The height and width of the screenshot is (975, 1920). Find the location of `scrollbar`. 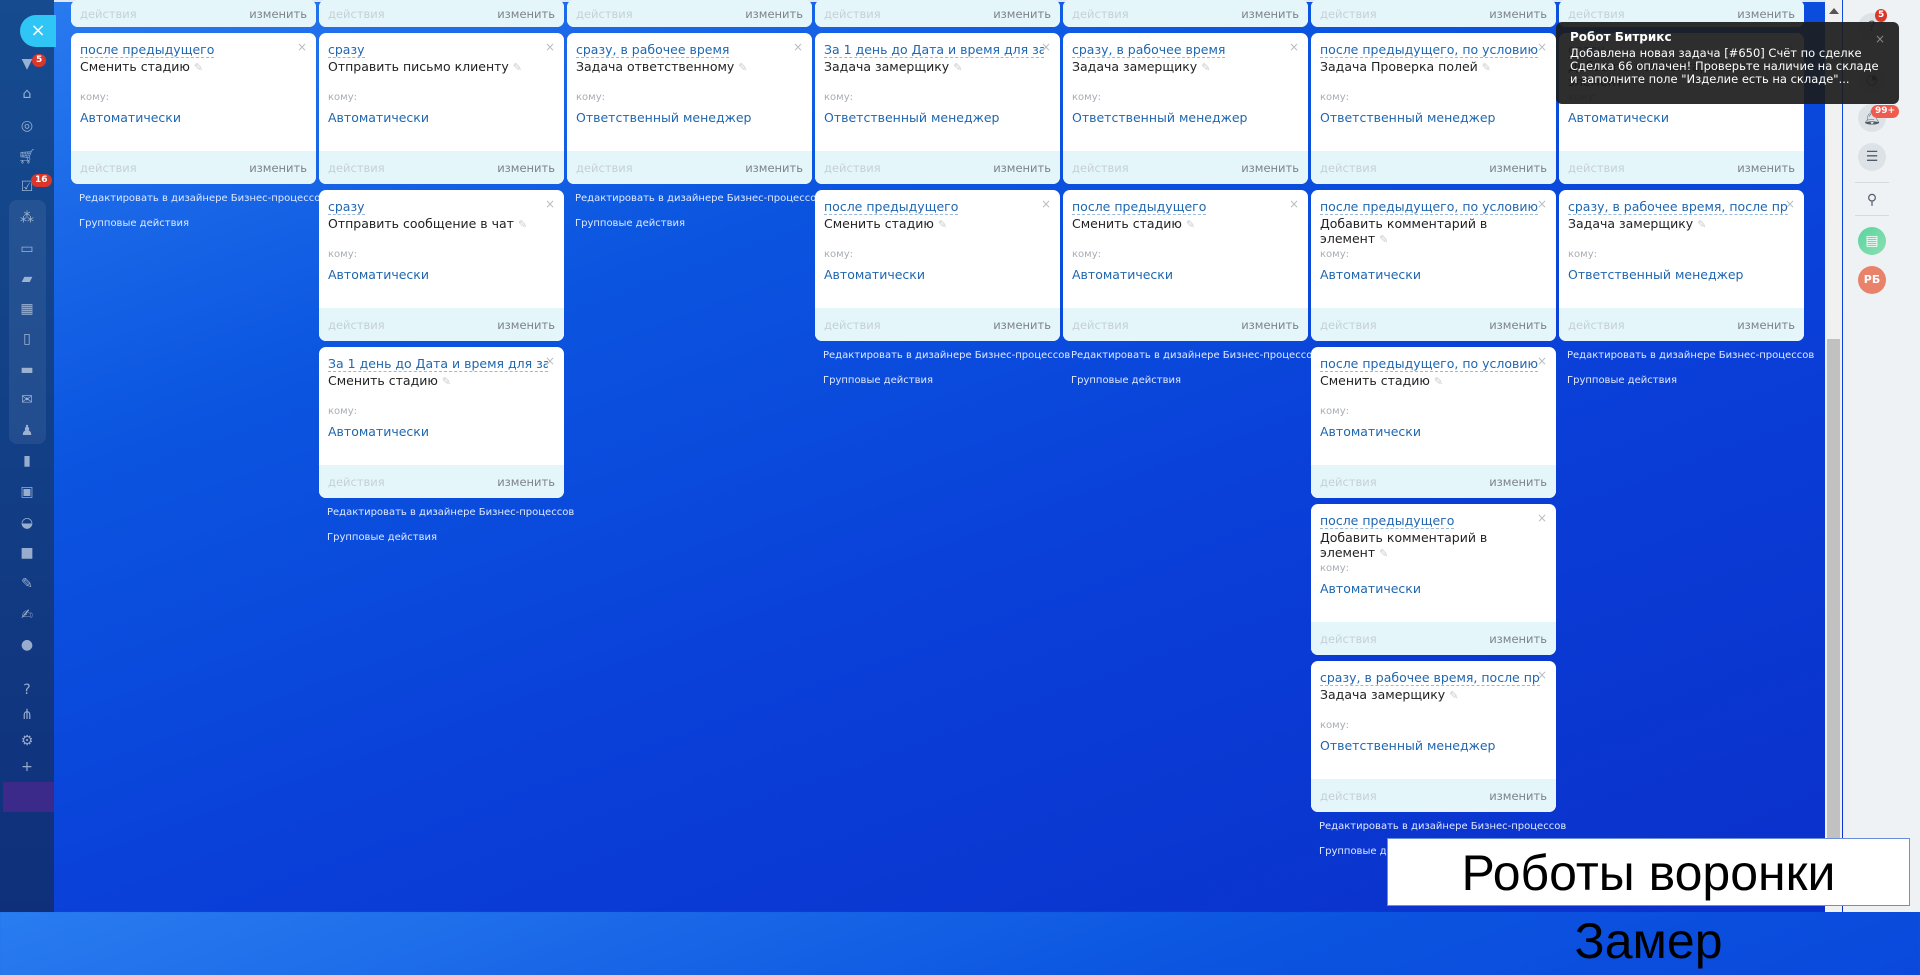

scrollbar is located at coordinates (1833, 456).